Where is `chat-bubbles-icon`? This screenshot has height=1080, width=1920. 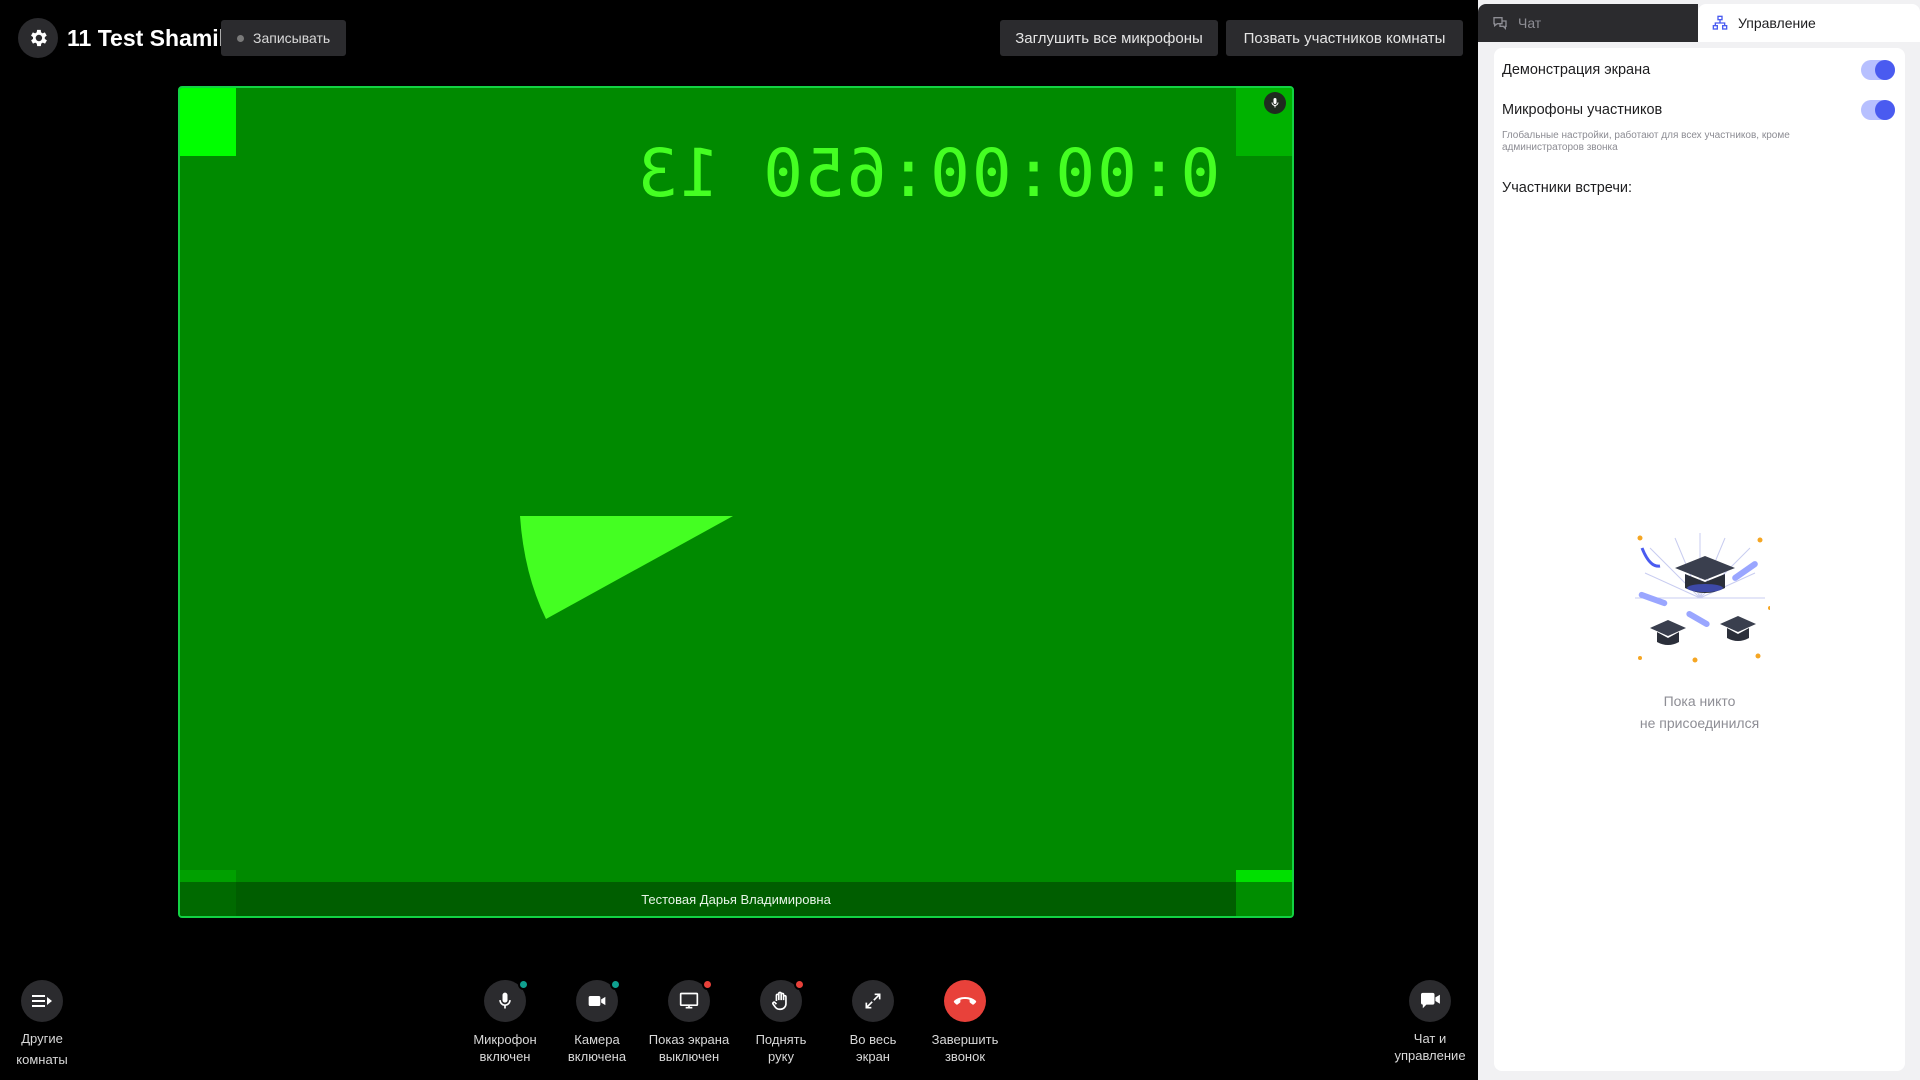
chat-bubbles-icon is located at coordinates (1500, 23).